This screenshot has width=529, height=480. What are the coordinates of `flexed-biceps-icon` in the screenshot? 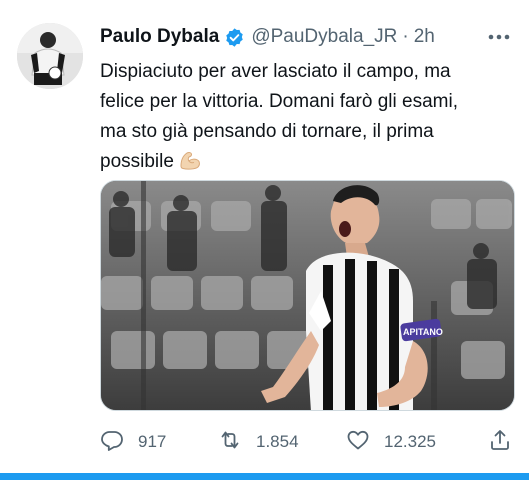 It's located at (190, 160).